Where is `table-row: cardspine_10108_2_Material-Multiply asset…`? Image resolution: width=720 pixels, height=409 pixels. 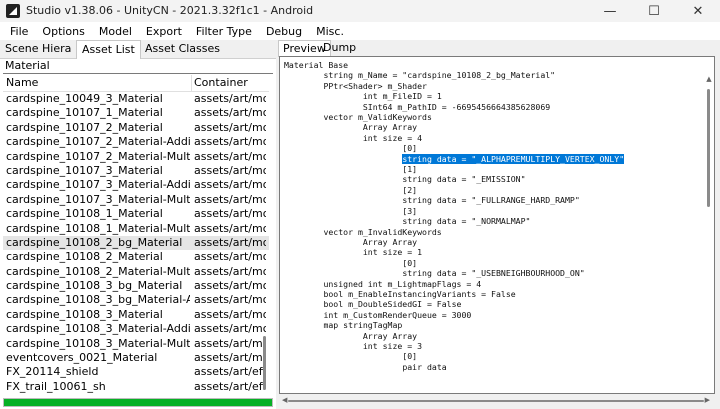
table-row: cardspine_10108_2_Material-Multiply asset… is located at coordinates (136, 272).